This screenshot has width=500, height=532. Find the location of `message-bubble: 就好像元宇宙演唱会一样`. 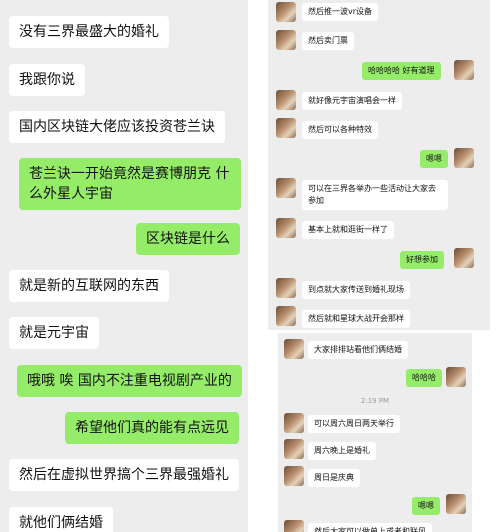

message-bubble: 就好像元宇宙演唱会一样 is located at coordinates (352, 101).